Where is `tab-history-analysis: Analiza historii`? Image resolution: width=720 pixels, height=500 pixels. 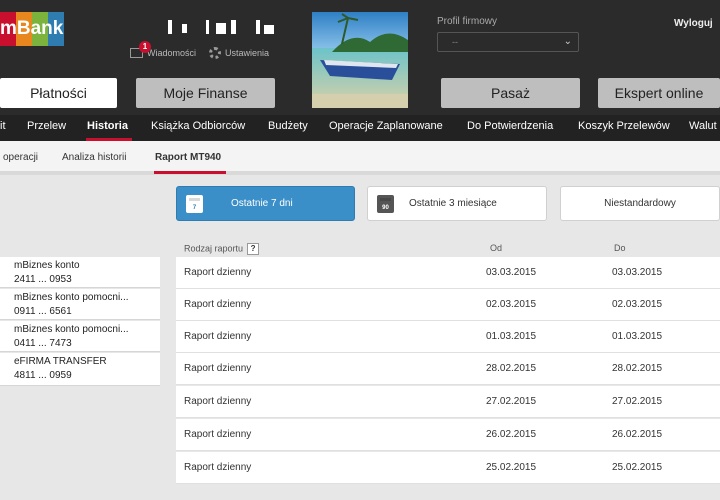 tab-history-analysis: Analiza historii is located at coordinates (94, 157).